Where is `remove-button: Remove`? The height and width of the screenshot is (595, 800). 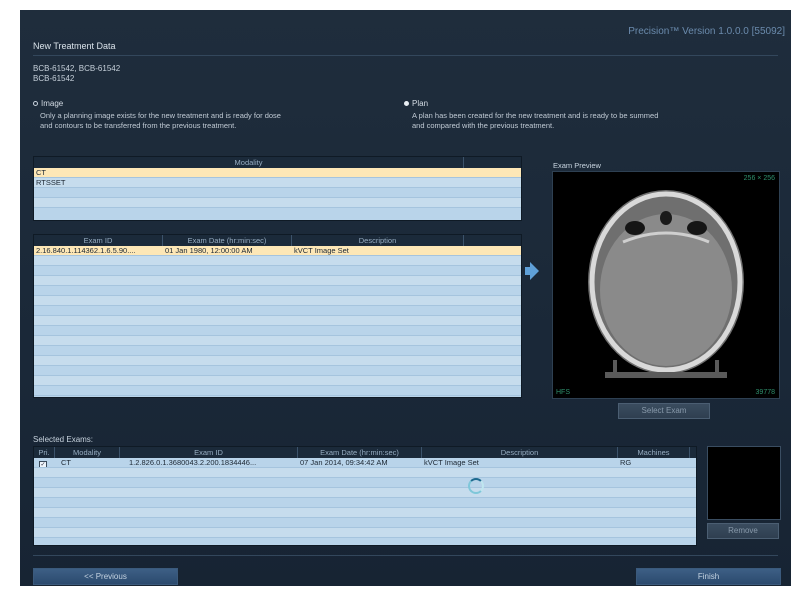 remove-button: Remove is located at coordinates (743, 531).